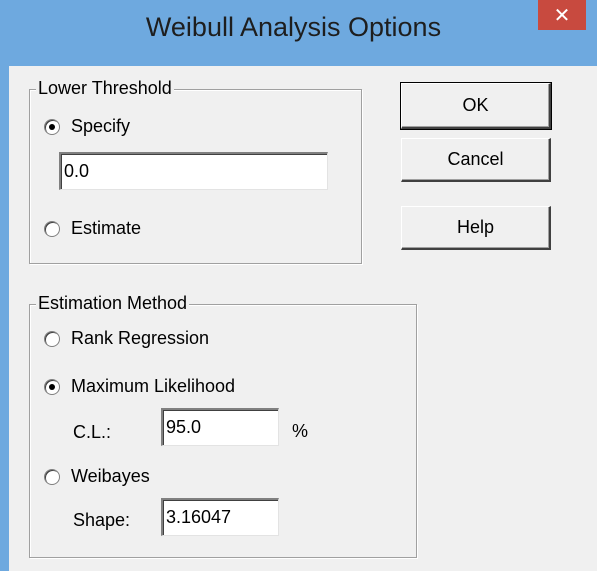 This screenshot has width=597, height=571. Describe the element at coordinates (562, 15) in the screenshot. I see `close-icon: ✕` at that location.